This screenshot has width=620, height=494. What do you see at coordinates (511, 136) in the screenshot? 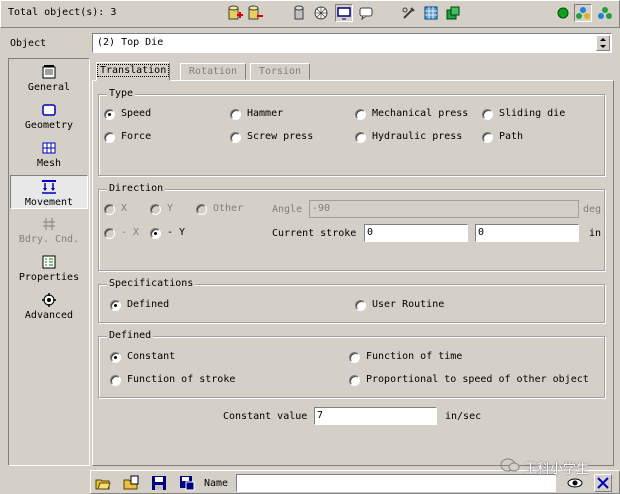
I see `radio-label: Path` at bounding box center [511, 136].